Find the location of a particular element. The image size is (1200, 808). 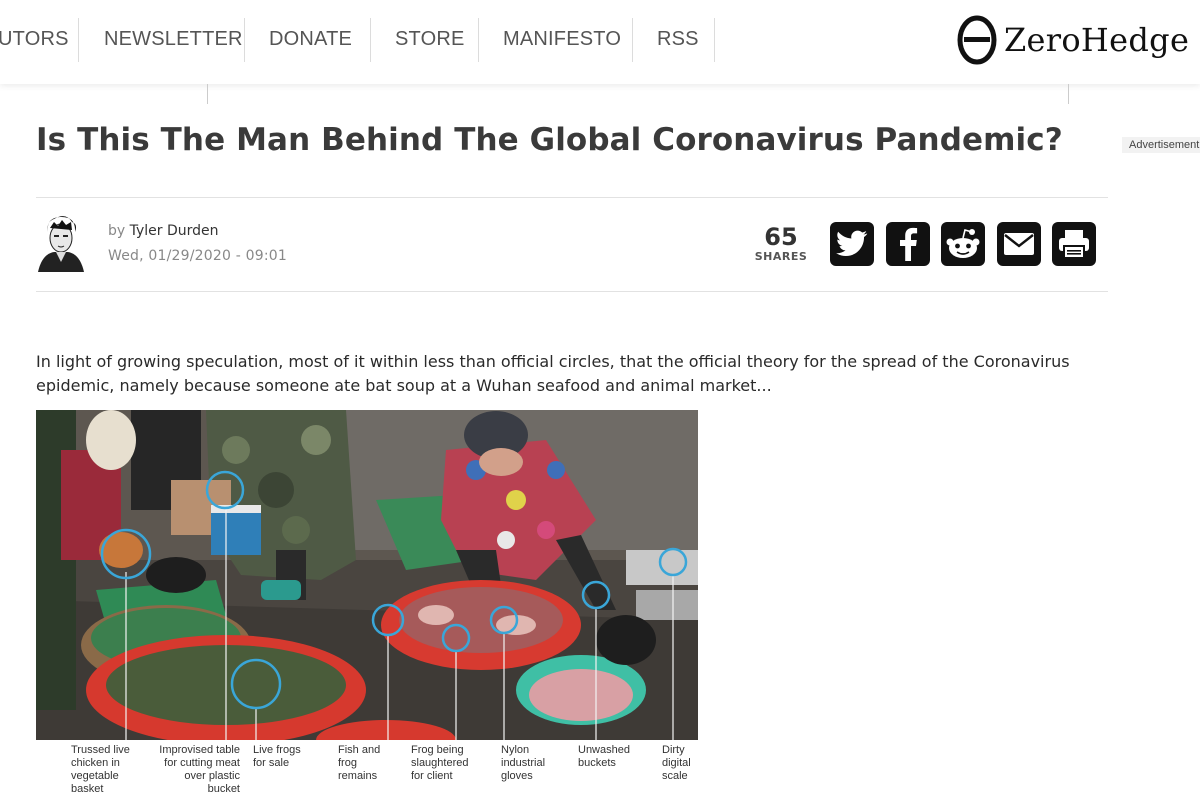

share-reddit-button is located at coordinates (963, 244).